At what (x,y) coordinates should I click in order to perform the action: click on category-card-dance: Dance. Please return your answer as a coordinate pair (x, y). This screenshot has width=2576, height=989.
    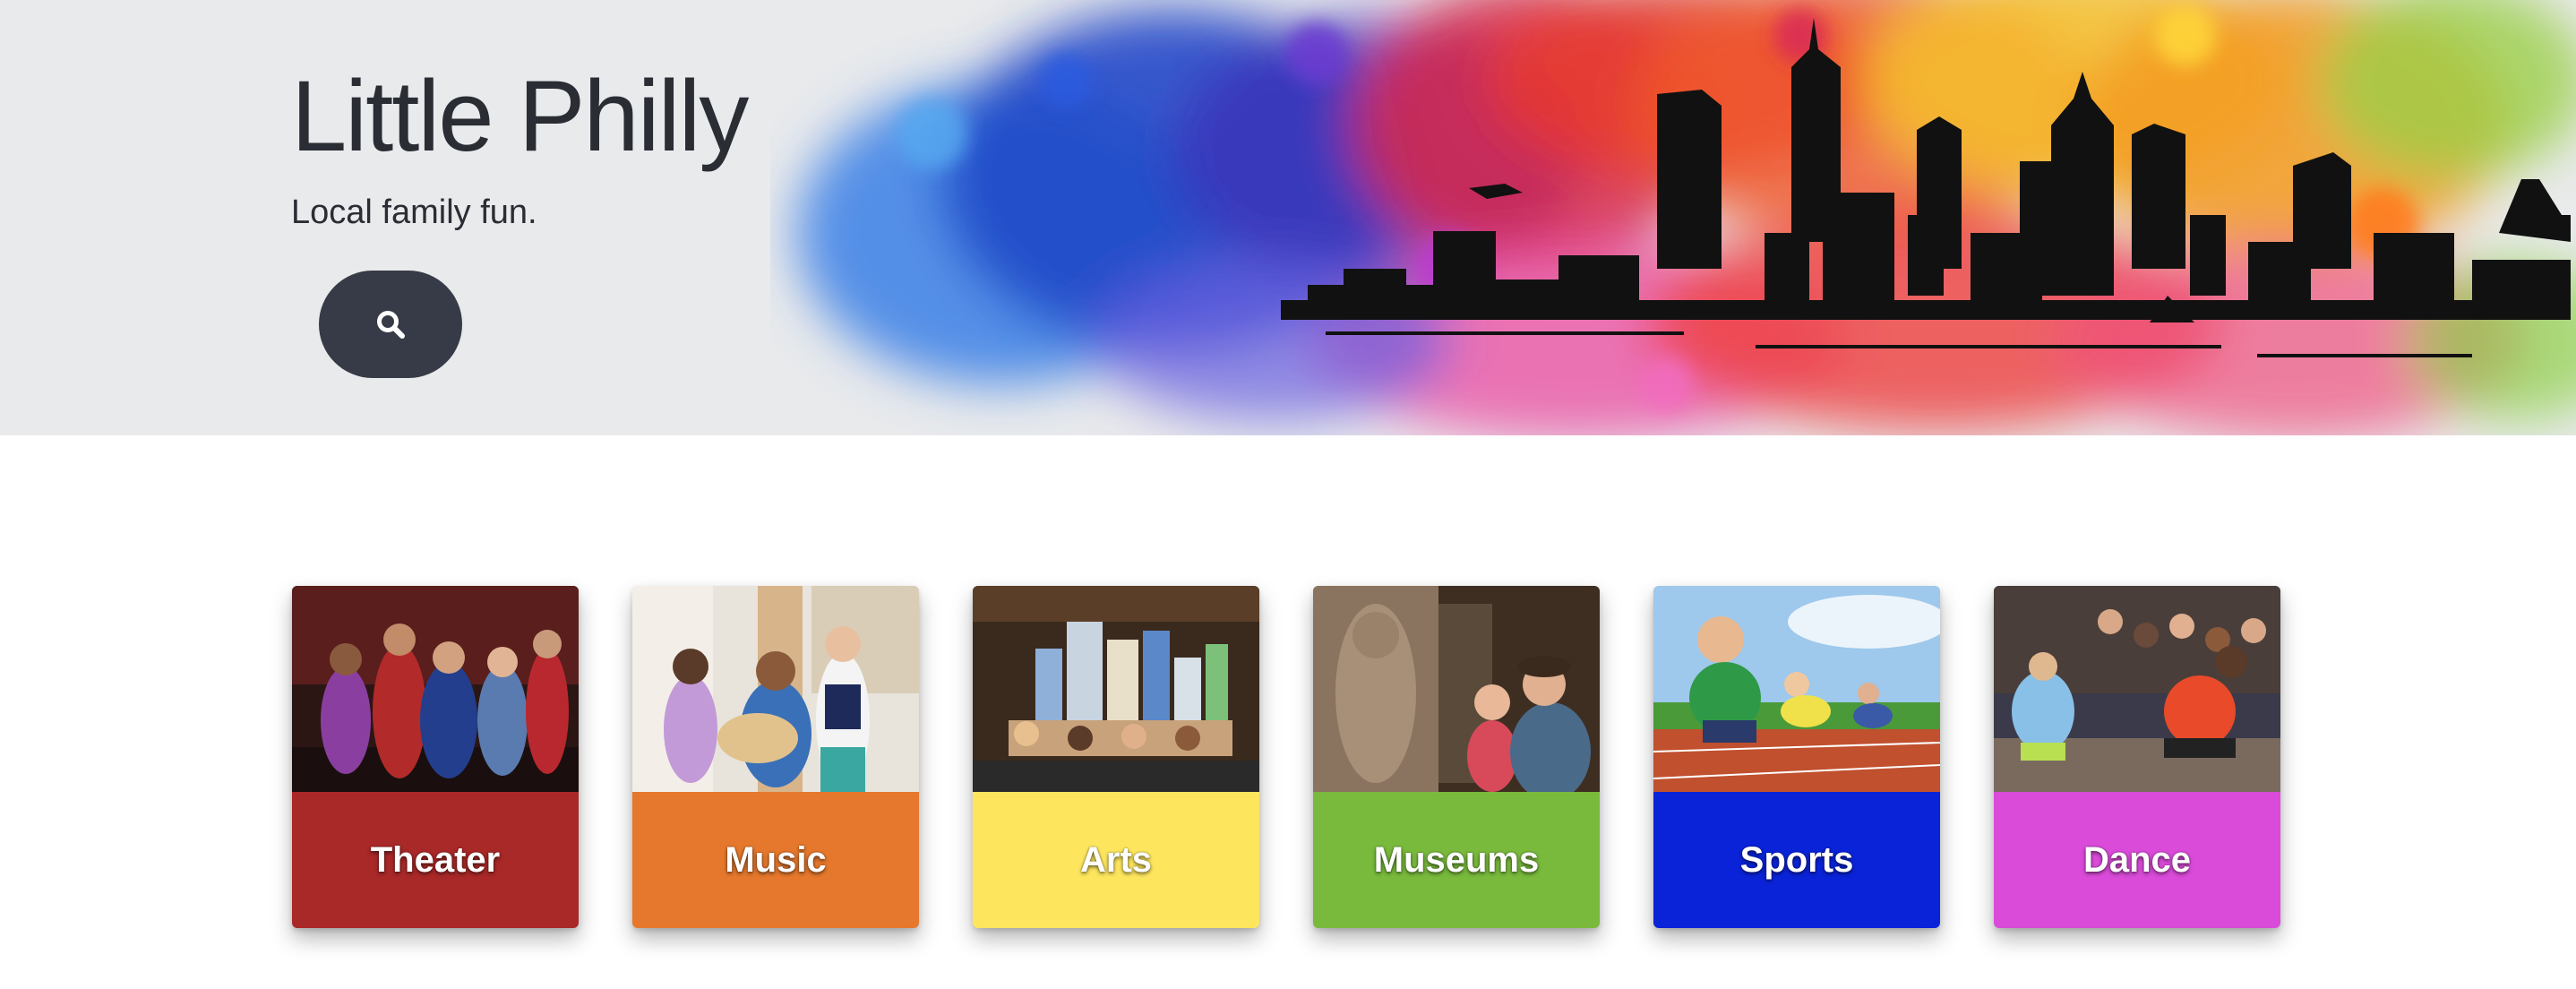
    Looking at the image, I should click on (2137, 757).